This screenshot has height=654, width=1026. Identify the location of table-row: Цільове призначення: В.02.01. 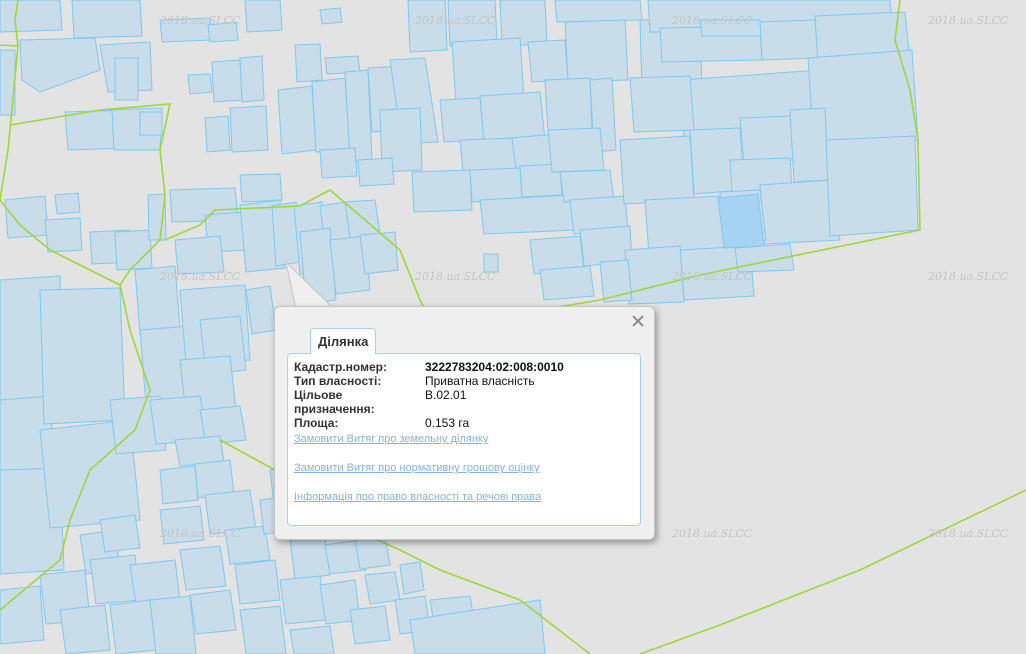
(429, 402).